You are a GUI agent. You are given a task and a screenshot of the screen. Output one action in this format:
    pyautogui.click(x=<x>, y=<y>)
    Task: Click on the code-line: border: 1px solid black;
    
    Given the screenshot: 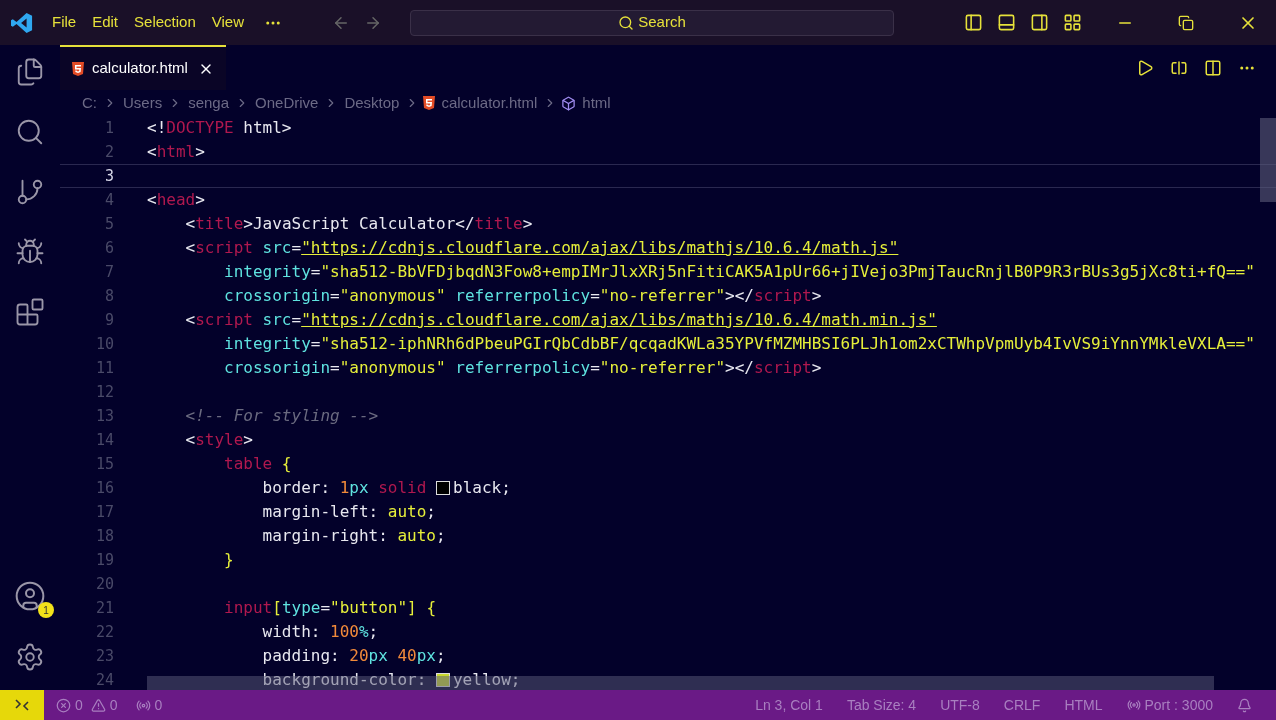 What is the action you would take?
    pyautogui.click(x=386, y=488)
    